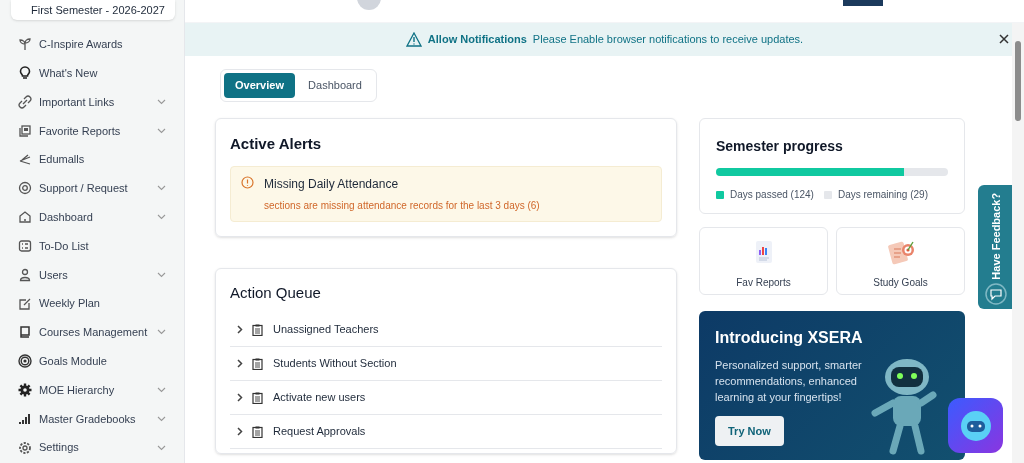  I want to click on chatbot-icon, so click(975, 425).